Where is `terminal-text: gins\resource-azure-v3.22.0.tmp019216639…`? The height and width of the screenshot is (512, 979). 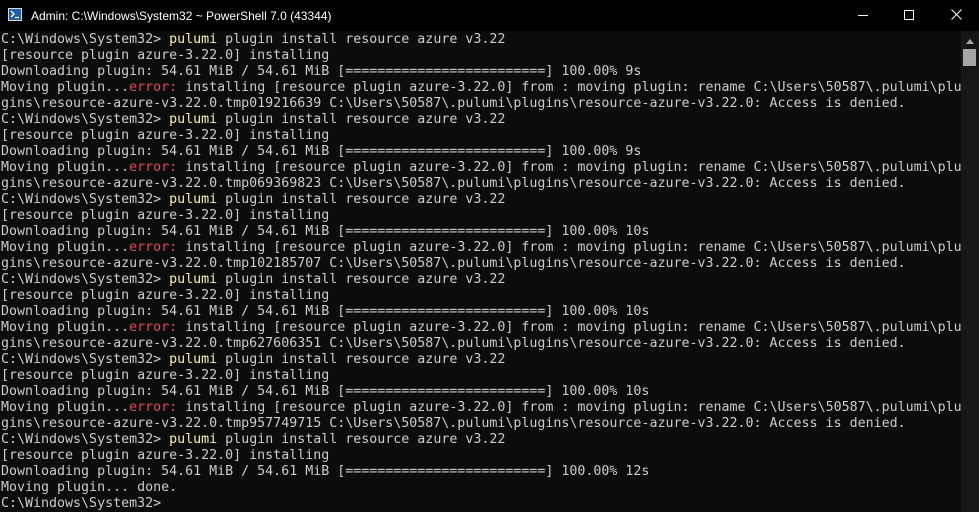 terminal-text: gins\resource-azure-v3.22.0.tmp019216639… is located at coordinates (453, 103).